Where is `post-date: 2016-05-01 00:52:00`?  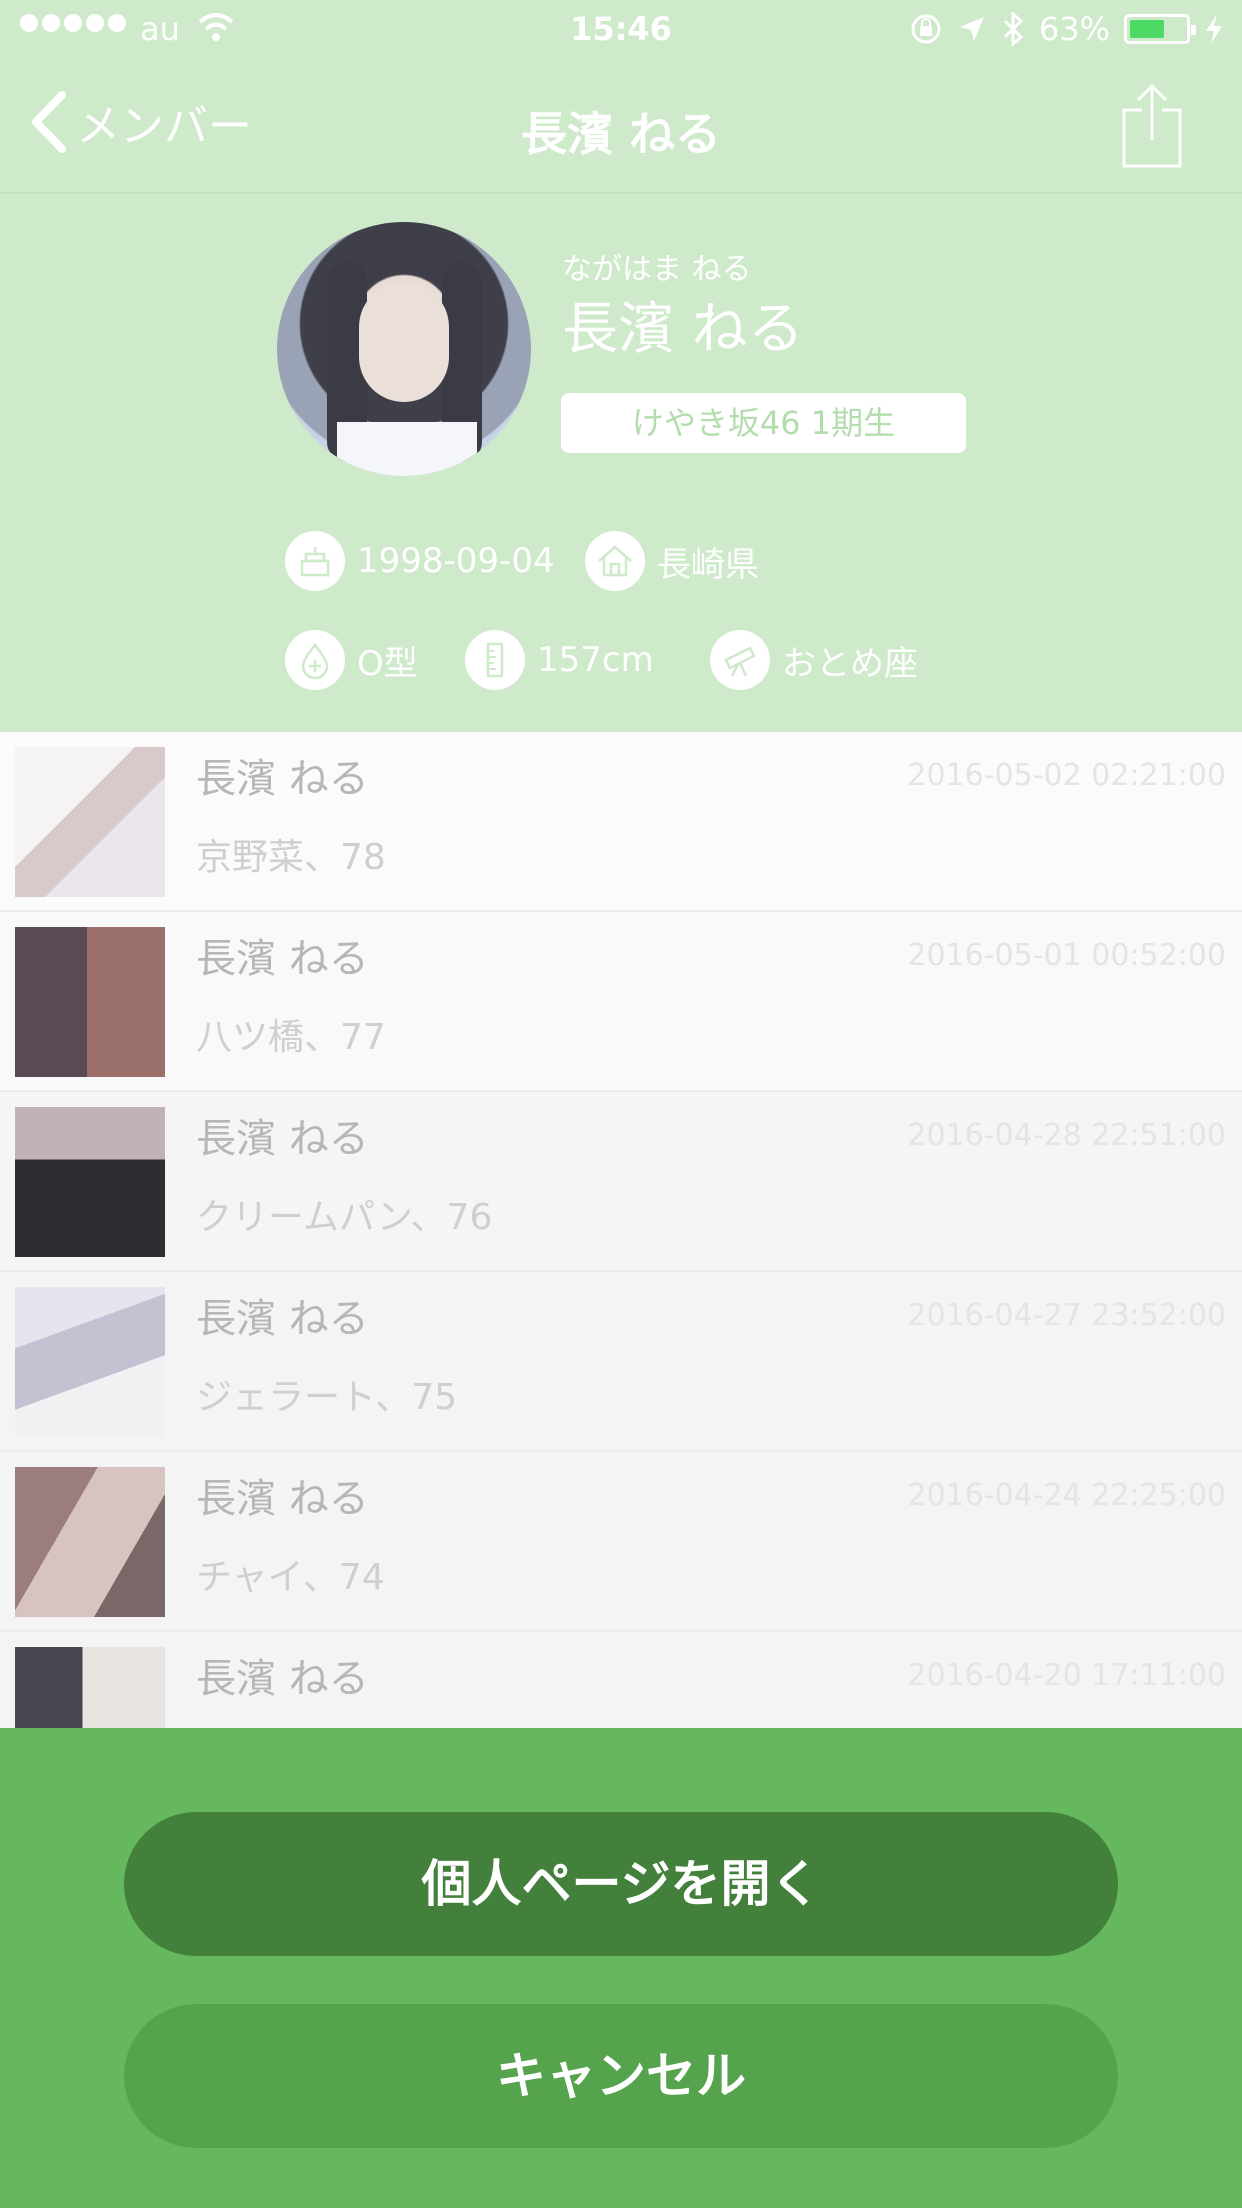
post-date: 2016-05-01 00:52:00 is located at coordinates (1066, 955).